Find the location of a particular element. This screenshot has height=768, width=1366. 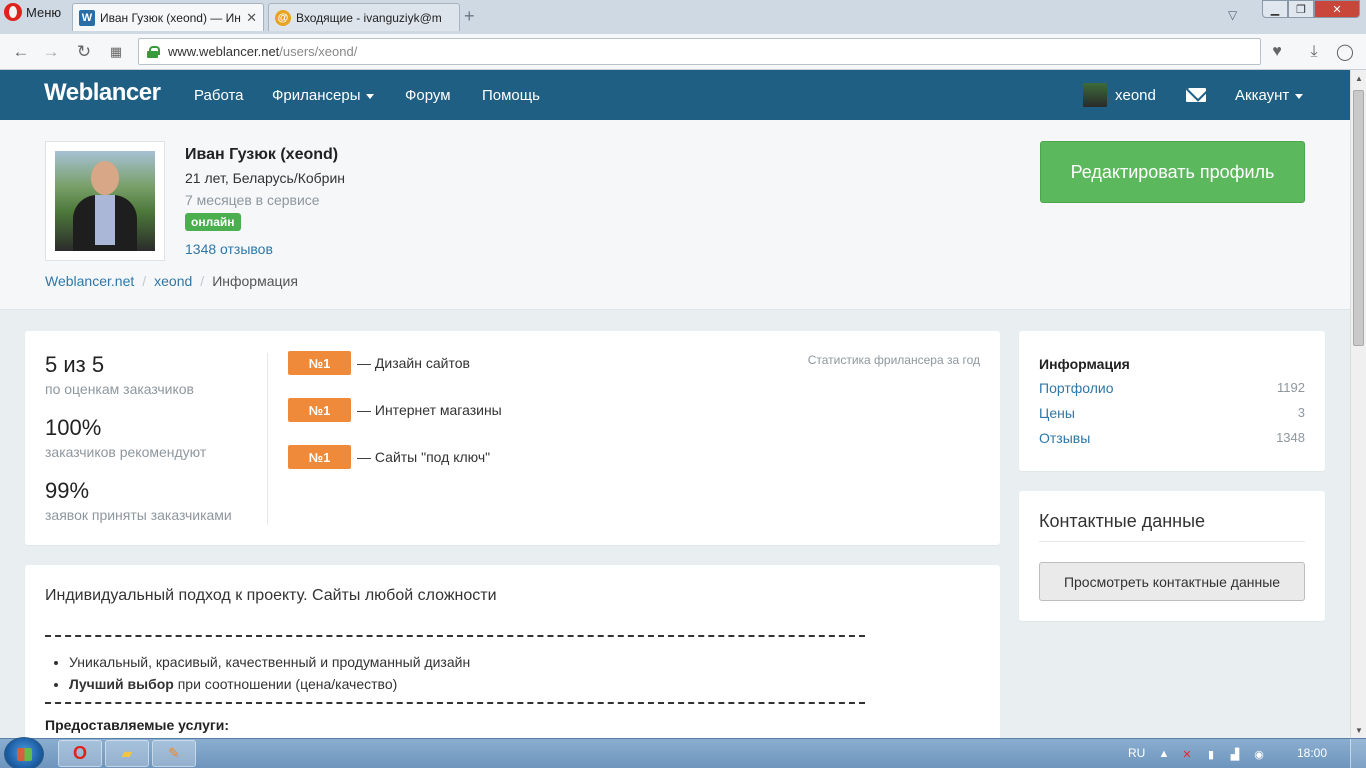

download-icon: ⤓ is located at coordinates (1314, 52).